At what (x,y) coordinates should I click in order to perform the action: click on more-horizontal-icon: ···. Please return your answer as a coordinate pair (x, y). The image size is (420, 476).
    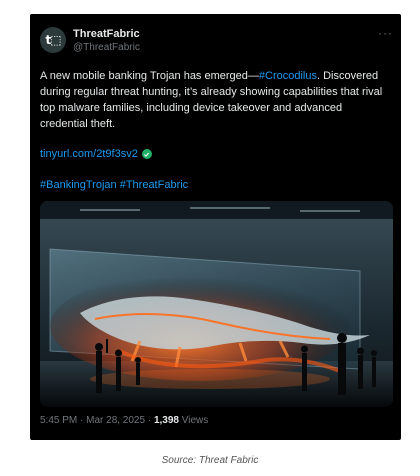
    Looking at the image, I should click on (385, 33).